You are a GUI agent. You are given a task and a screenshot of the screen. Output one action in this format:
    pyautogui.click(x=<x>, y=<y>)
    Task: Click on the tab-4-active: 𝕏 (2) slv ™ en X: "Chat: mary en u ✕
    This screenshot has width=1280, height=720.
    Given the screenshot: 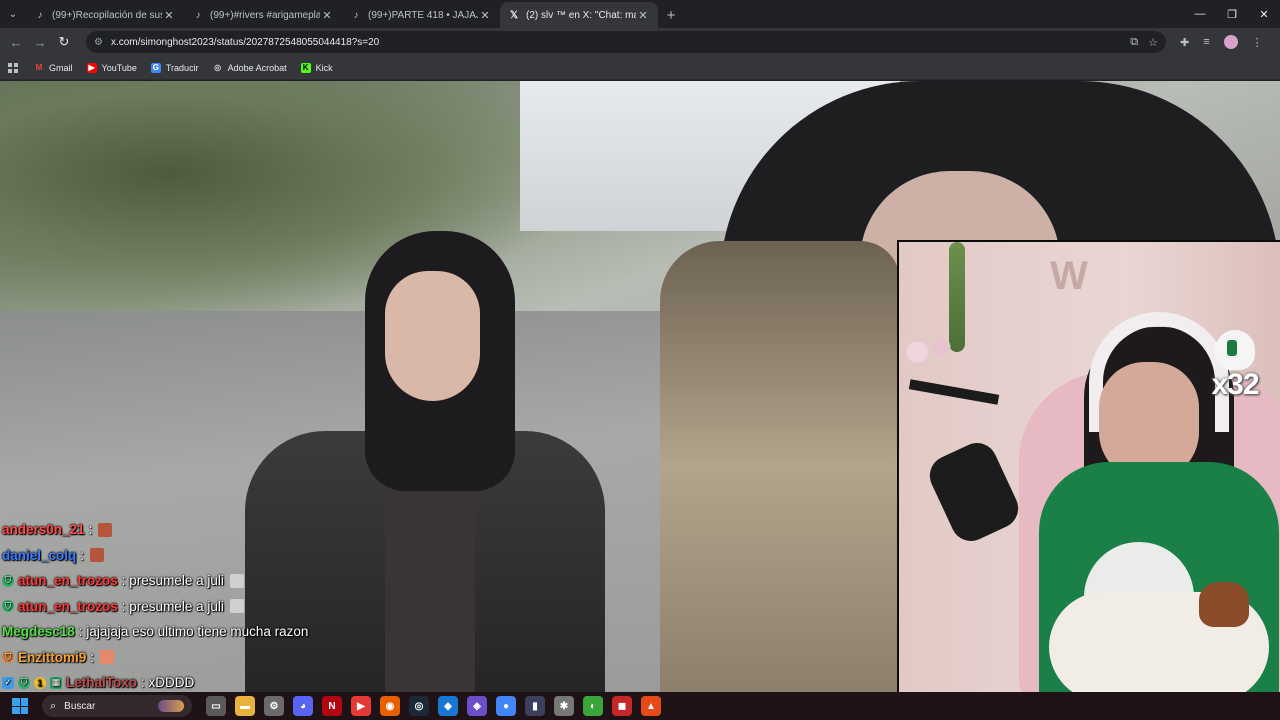 What is the action you would take?
    pyautogui.click(x=579, y=15)
    